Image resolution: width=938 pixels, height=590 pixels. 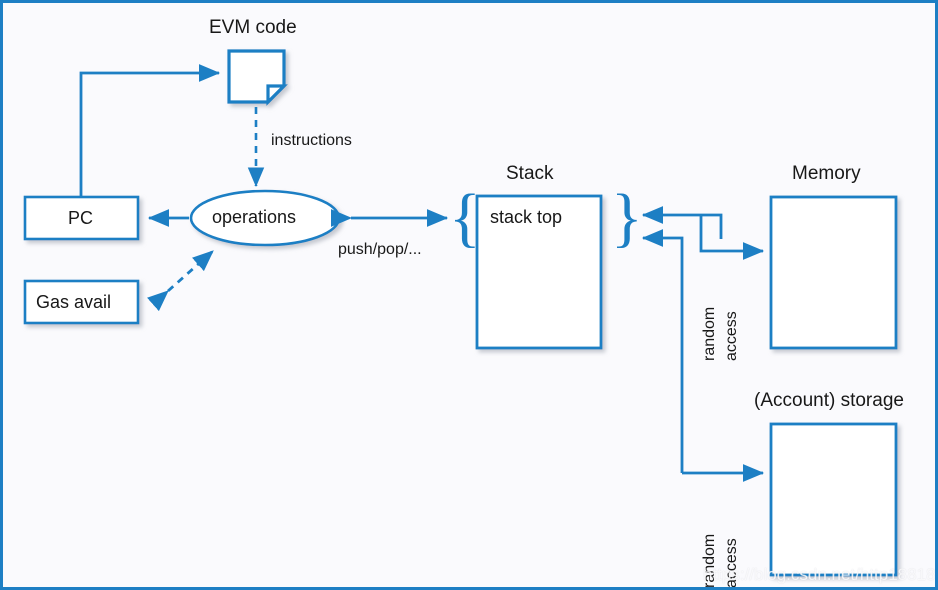 I want to click on gas-avail-label: Gas avail, so click(x=74, y=302).